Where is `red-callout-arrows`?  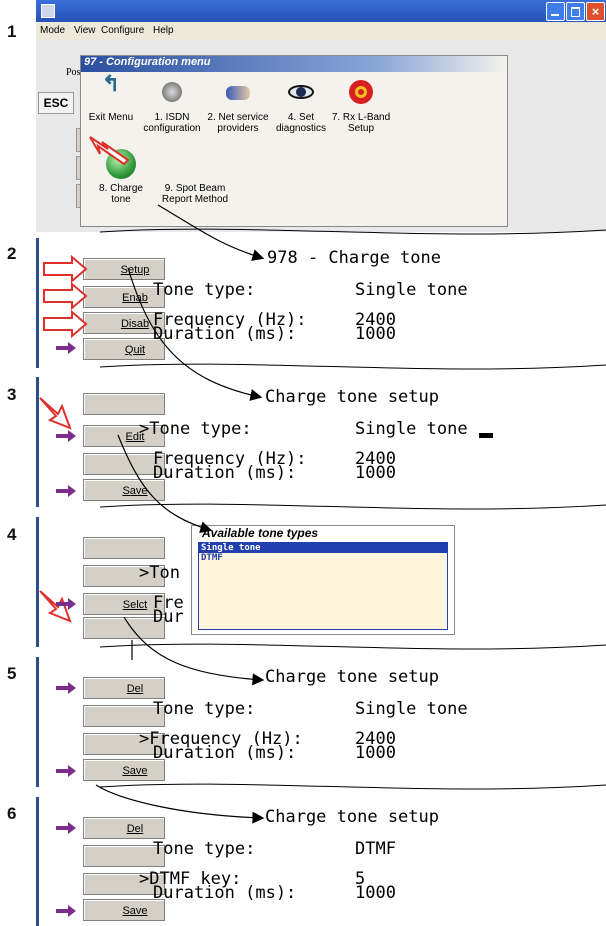
red-callout-arrows is located at coordinates (84, 379).